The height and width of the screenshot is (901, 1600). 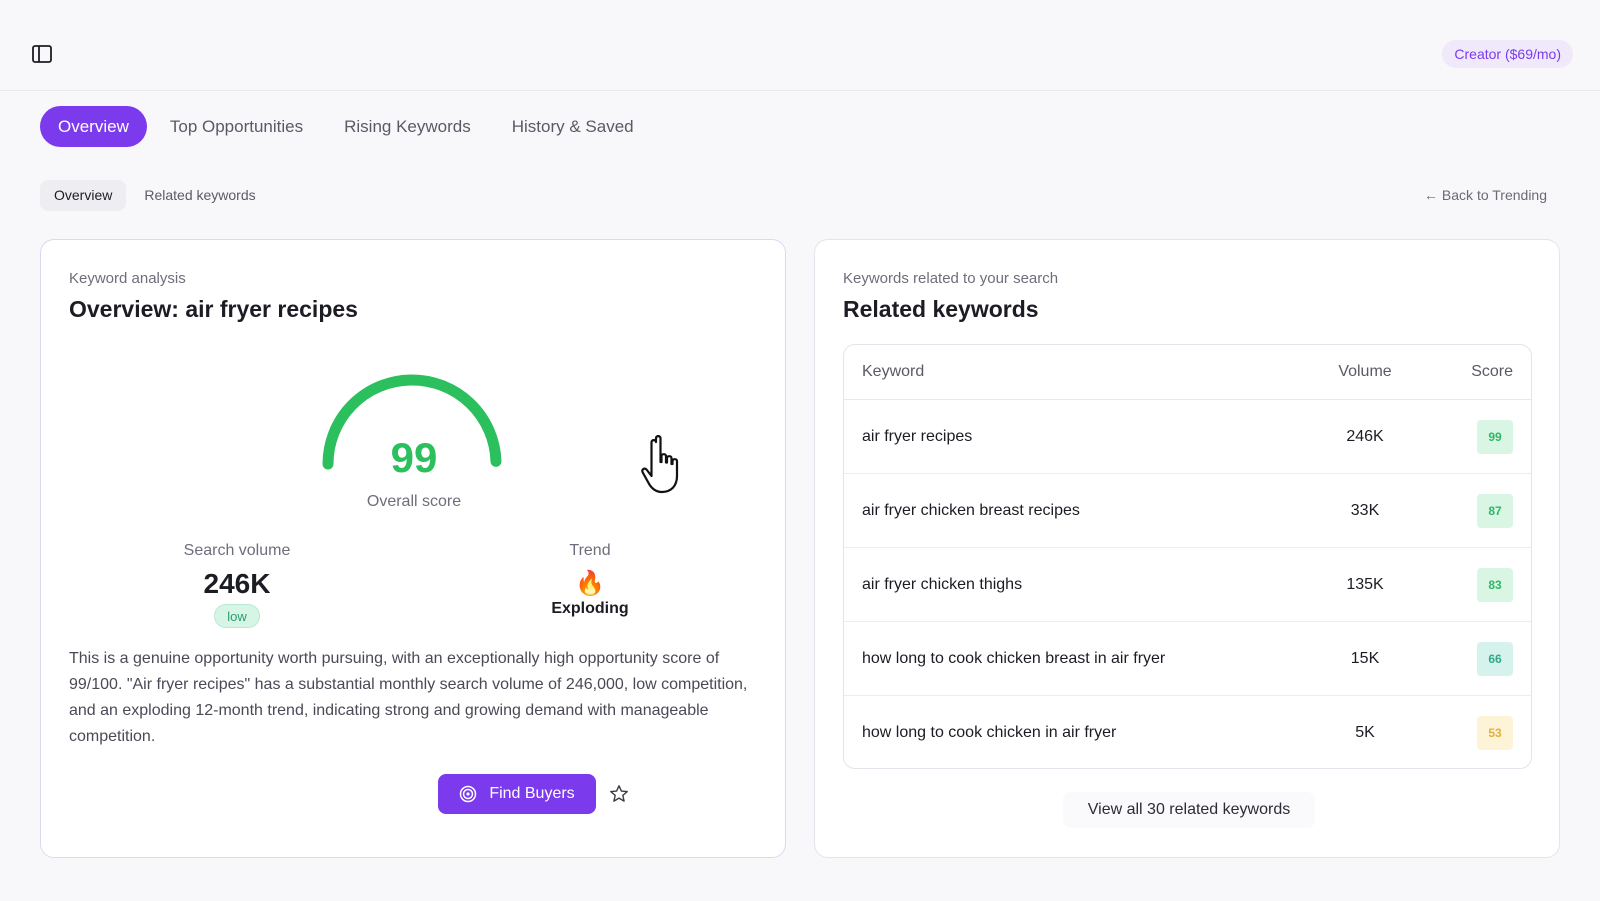 I want to click on score-cell: 99, so click(x=1463, y=436).